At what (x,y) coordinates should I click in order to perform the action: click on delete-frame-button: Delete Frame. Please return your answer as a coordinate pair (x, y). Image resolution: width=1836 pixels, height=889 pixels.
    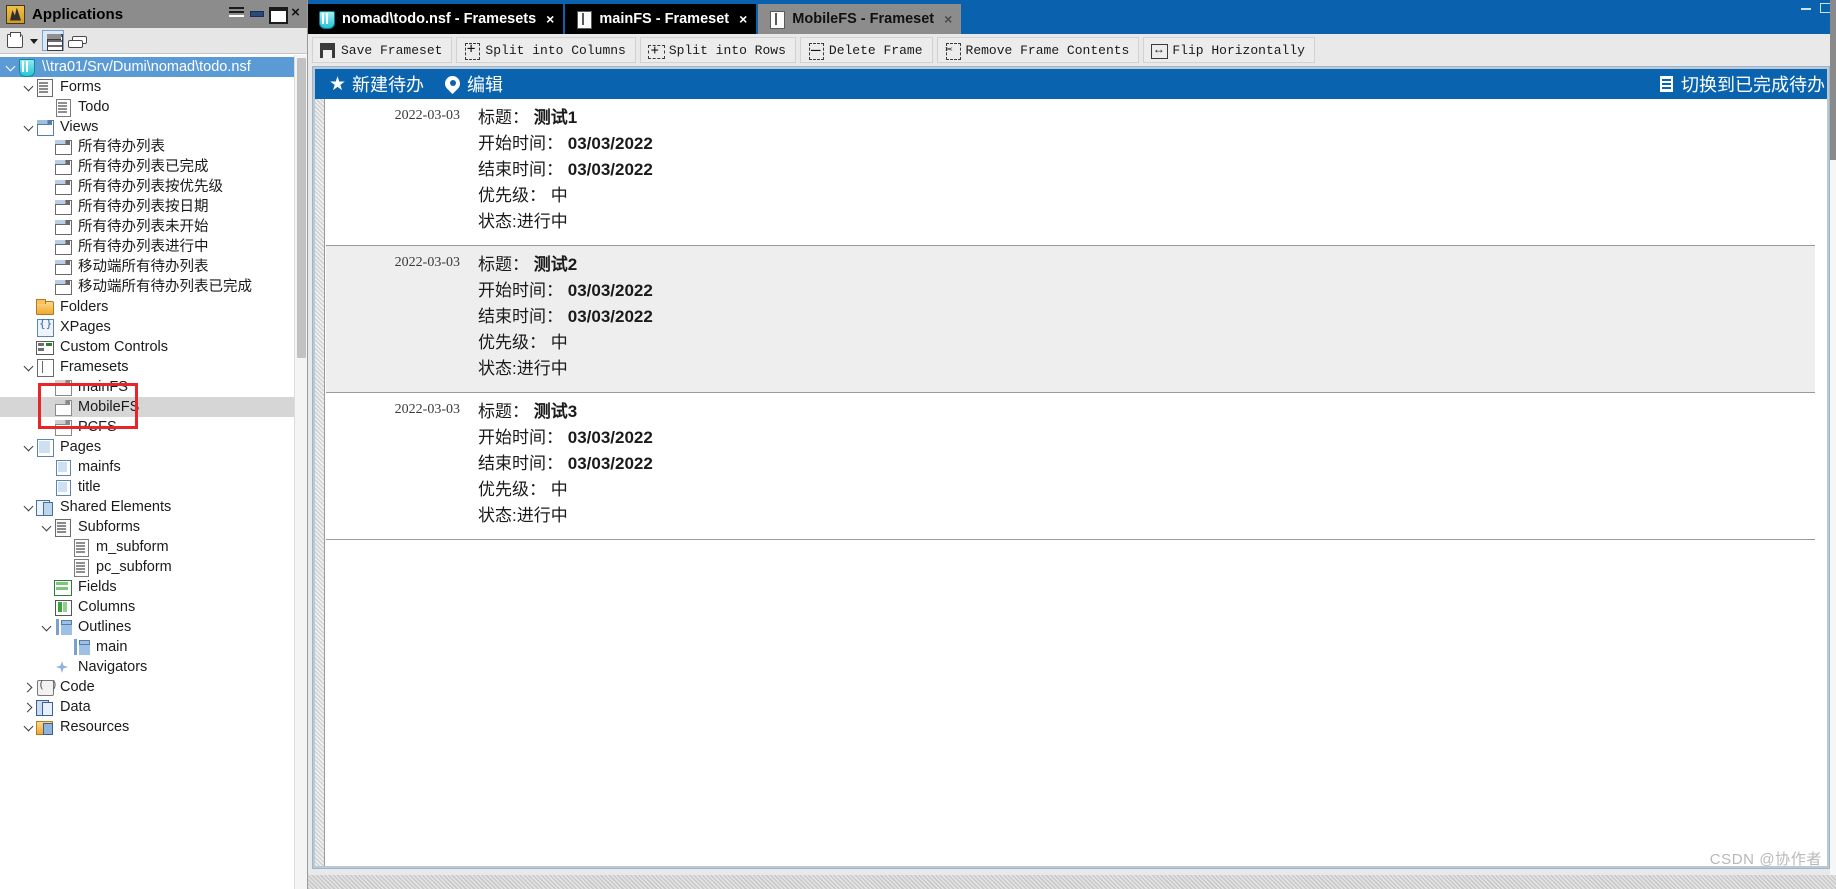
    Looking at the image, I should click on (866, 50).